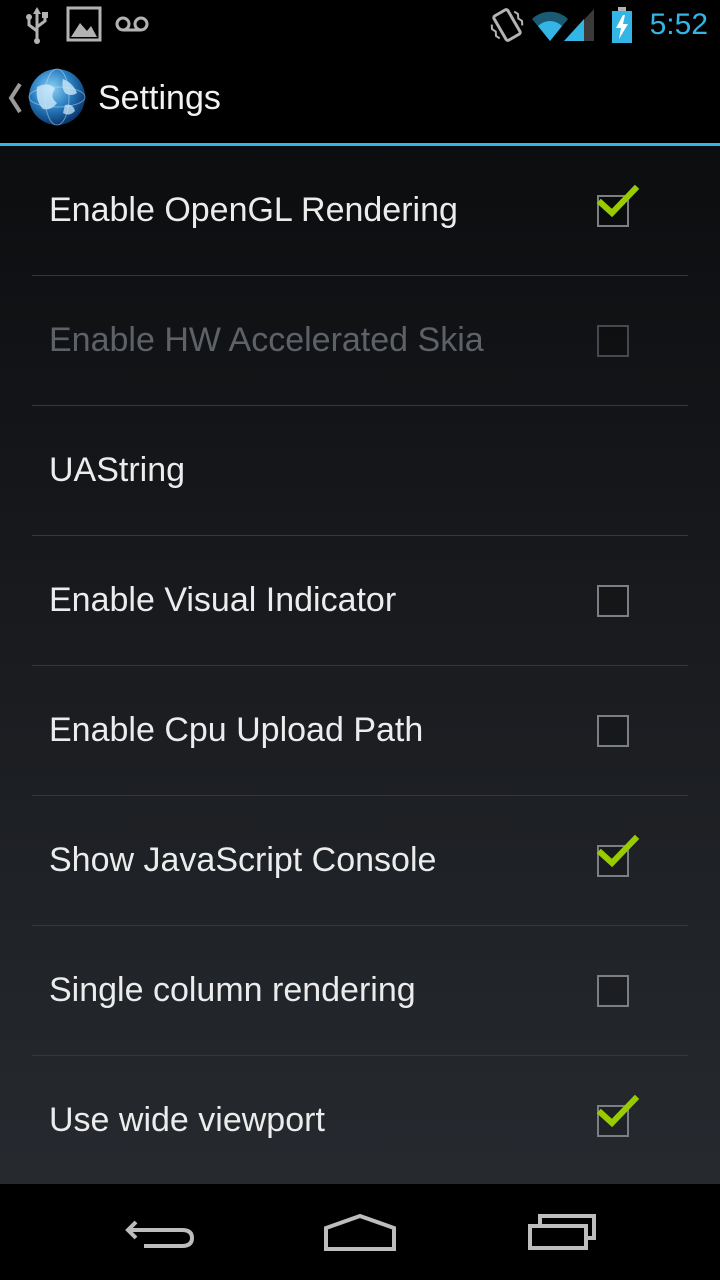  What do you see at coordinates (678, 24) in the screenshot?
I see `status-time: 5:52` at bounding box center [678, 24].